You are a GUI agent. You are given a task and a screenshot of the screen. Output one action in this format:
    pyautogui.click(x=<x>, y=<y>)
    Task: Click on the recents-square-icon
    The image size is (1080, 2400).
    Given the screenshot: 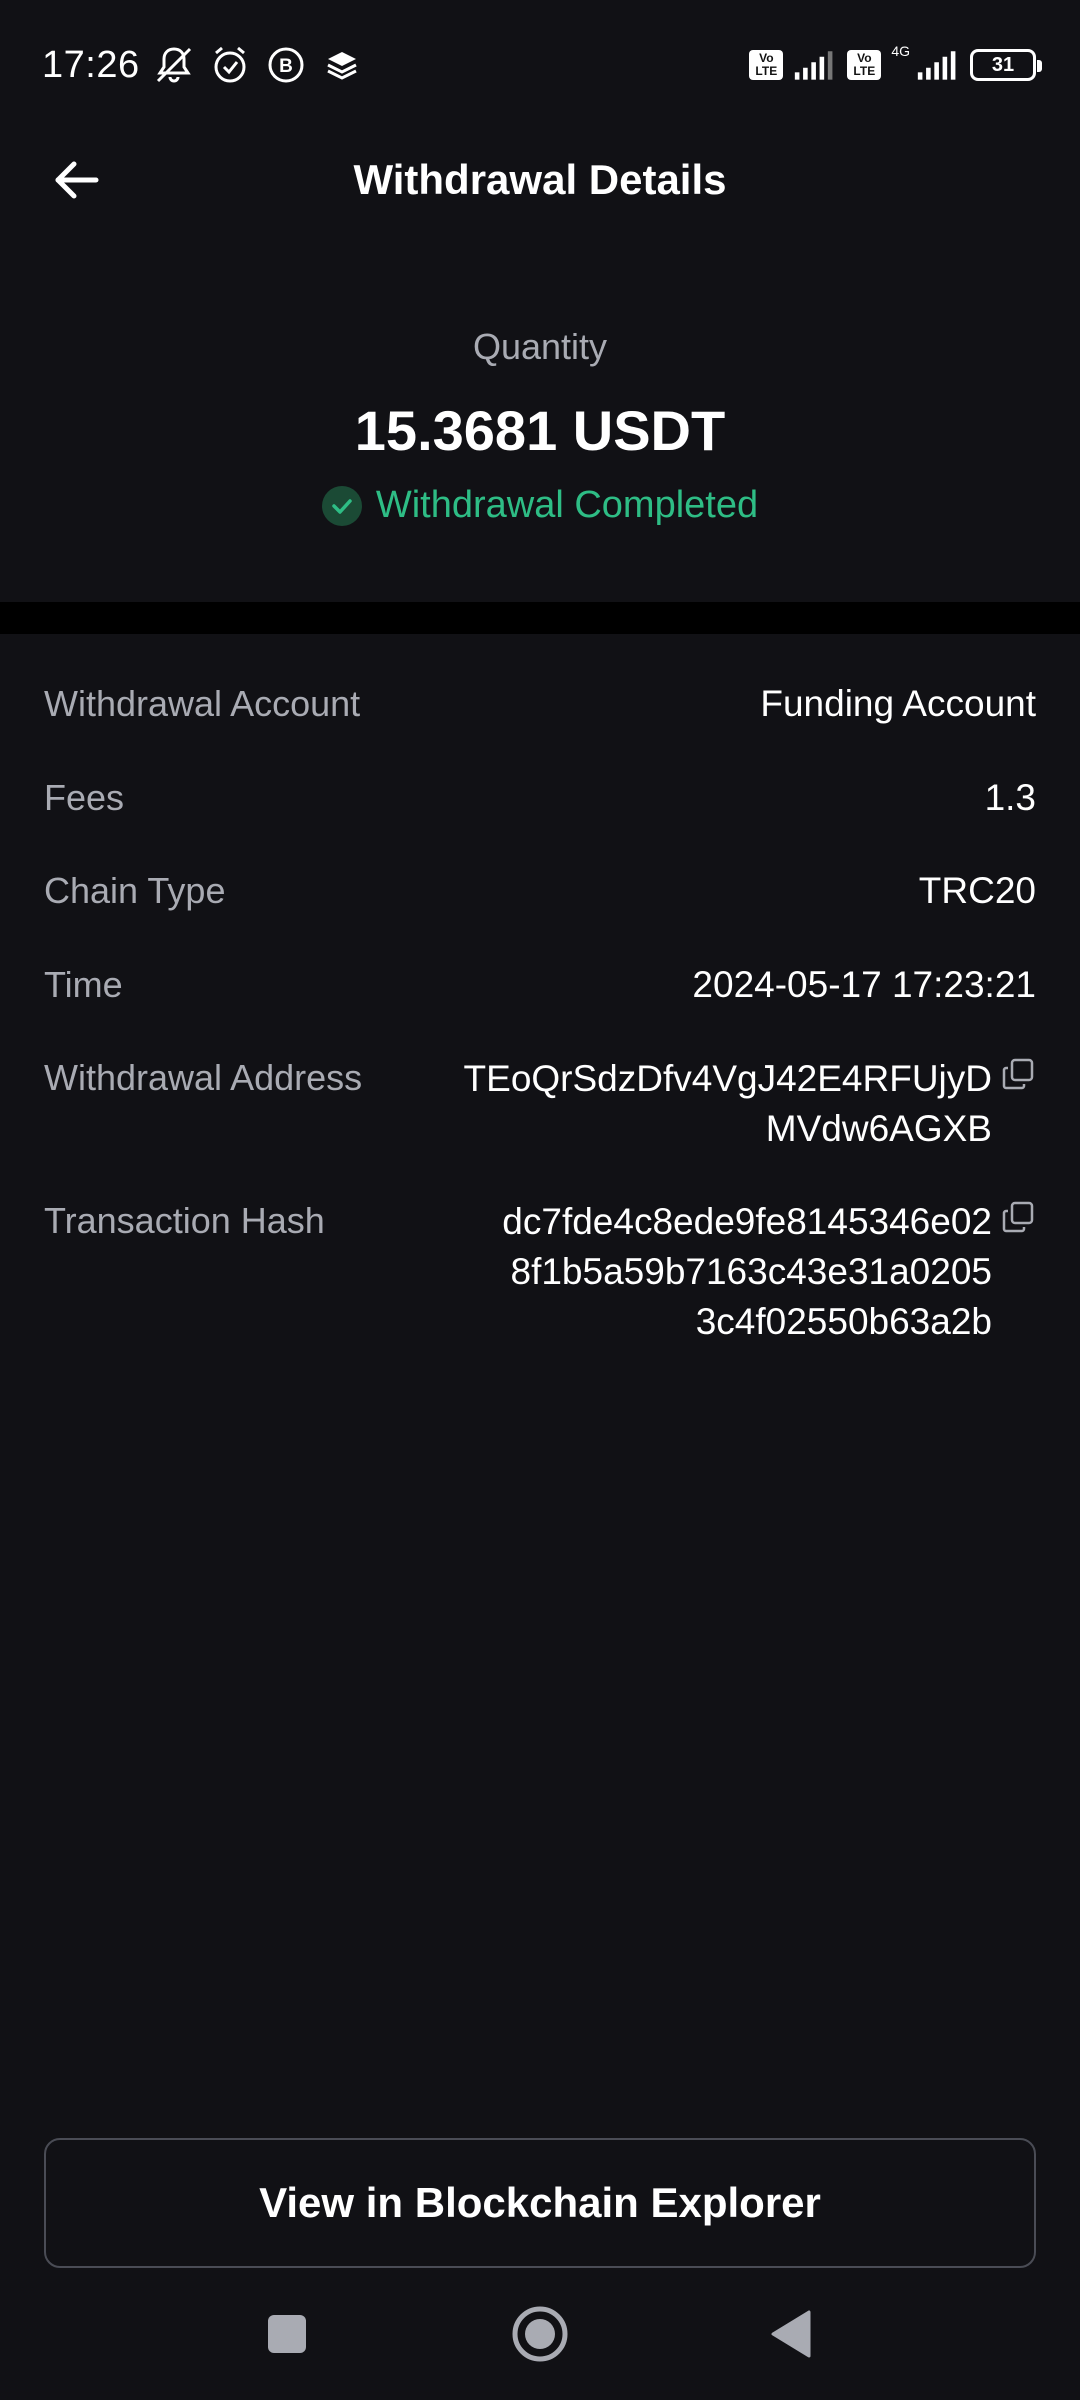 What is the action you would take?
    pyautogui.click(x=287, y=2334)
    